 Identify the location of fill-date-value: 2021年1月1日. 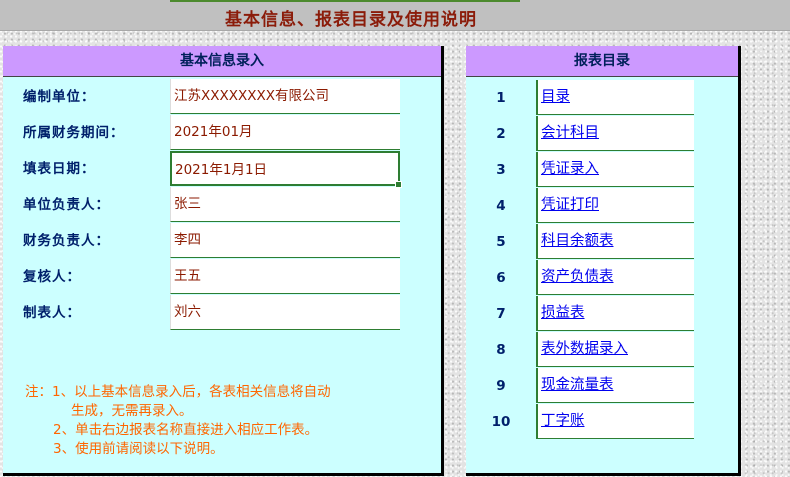
(221, 170).